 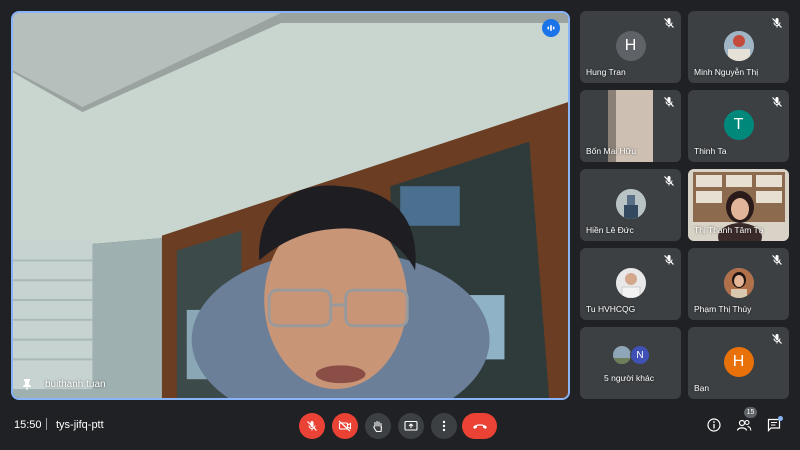 What do you see at coordinates (723, 309) in the screenshot?
I see `participant-name: Phạm Thị Thúy` at bounding box center [723, 309].